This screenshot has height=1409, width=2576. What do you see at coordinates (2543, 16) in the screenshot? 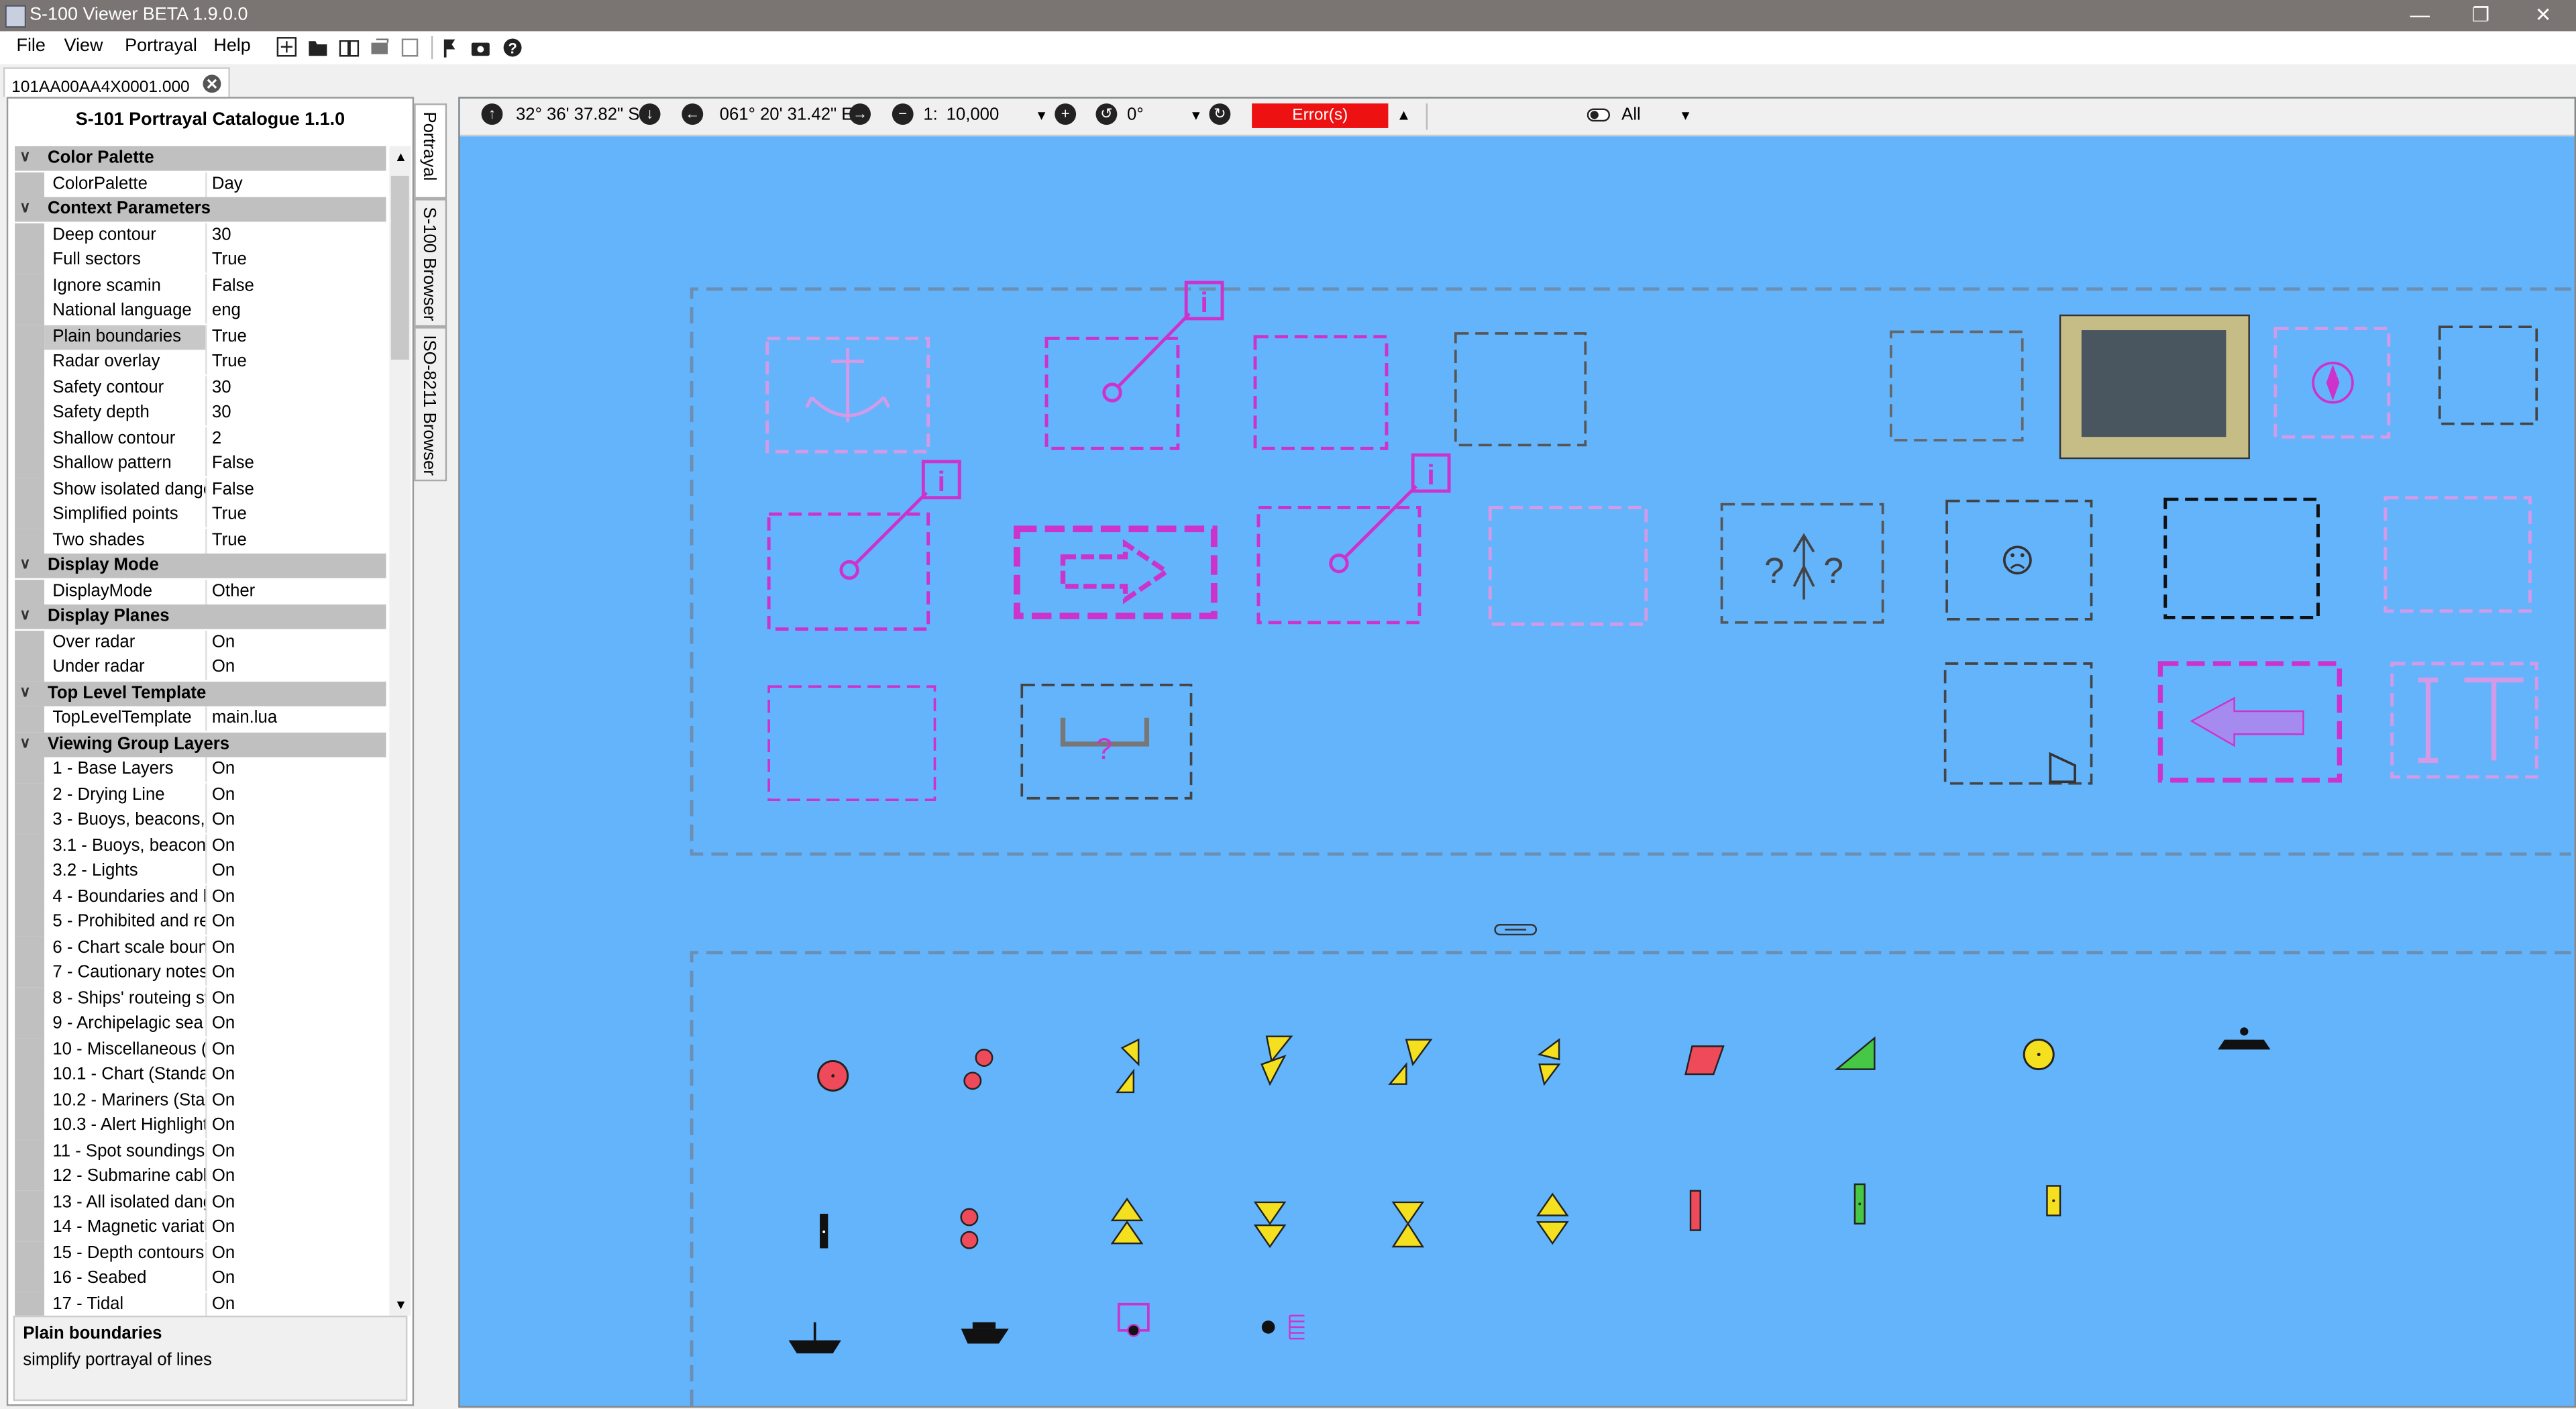
I see `close-button: ✕` at bounding box center [2543, 16].